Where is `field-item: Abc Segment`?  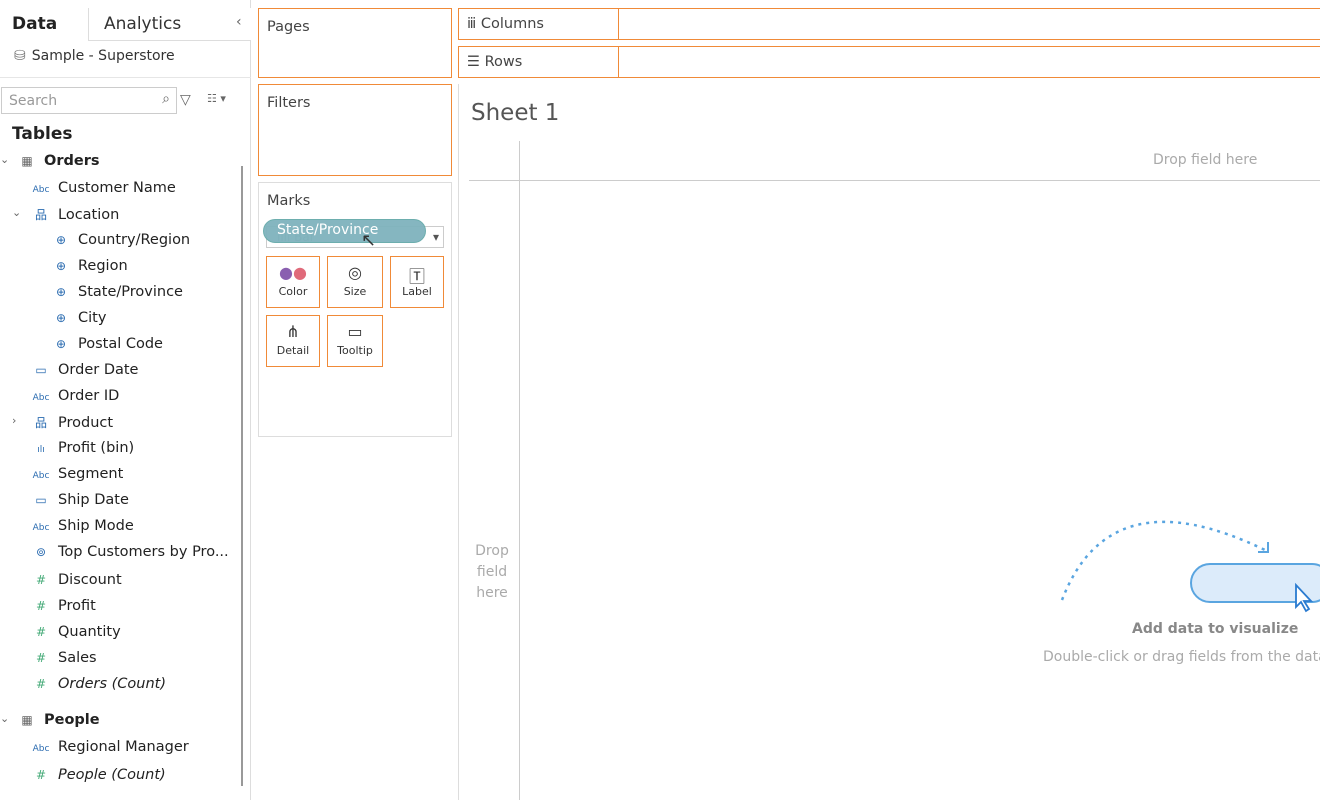
field-item: Abc Segment is located at coordinates (77, 478).